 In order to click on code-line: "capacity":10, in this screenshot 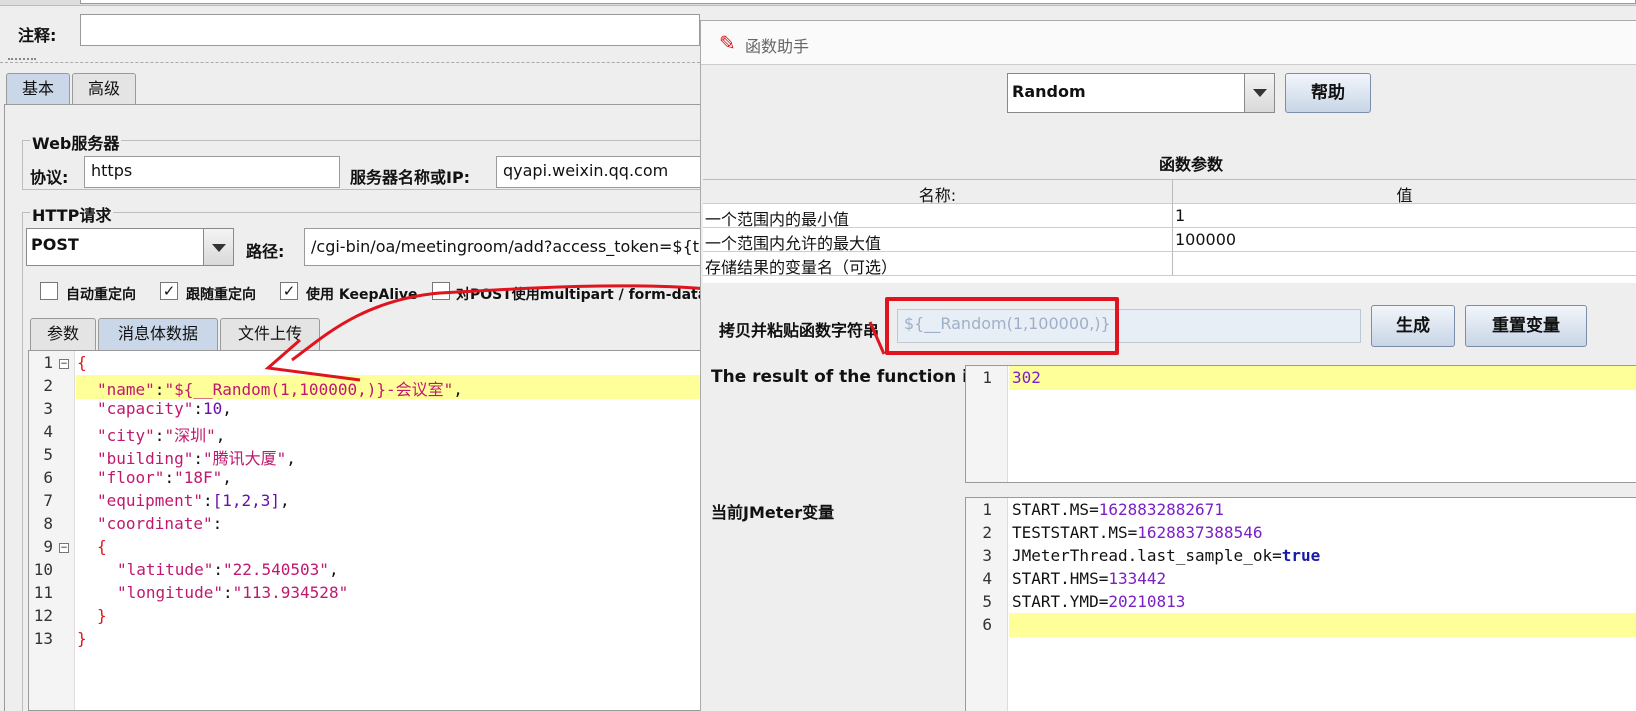, I will do `click(164, 408)`.